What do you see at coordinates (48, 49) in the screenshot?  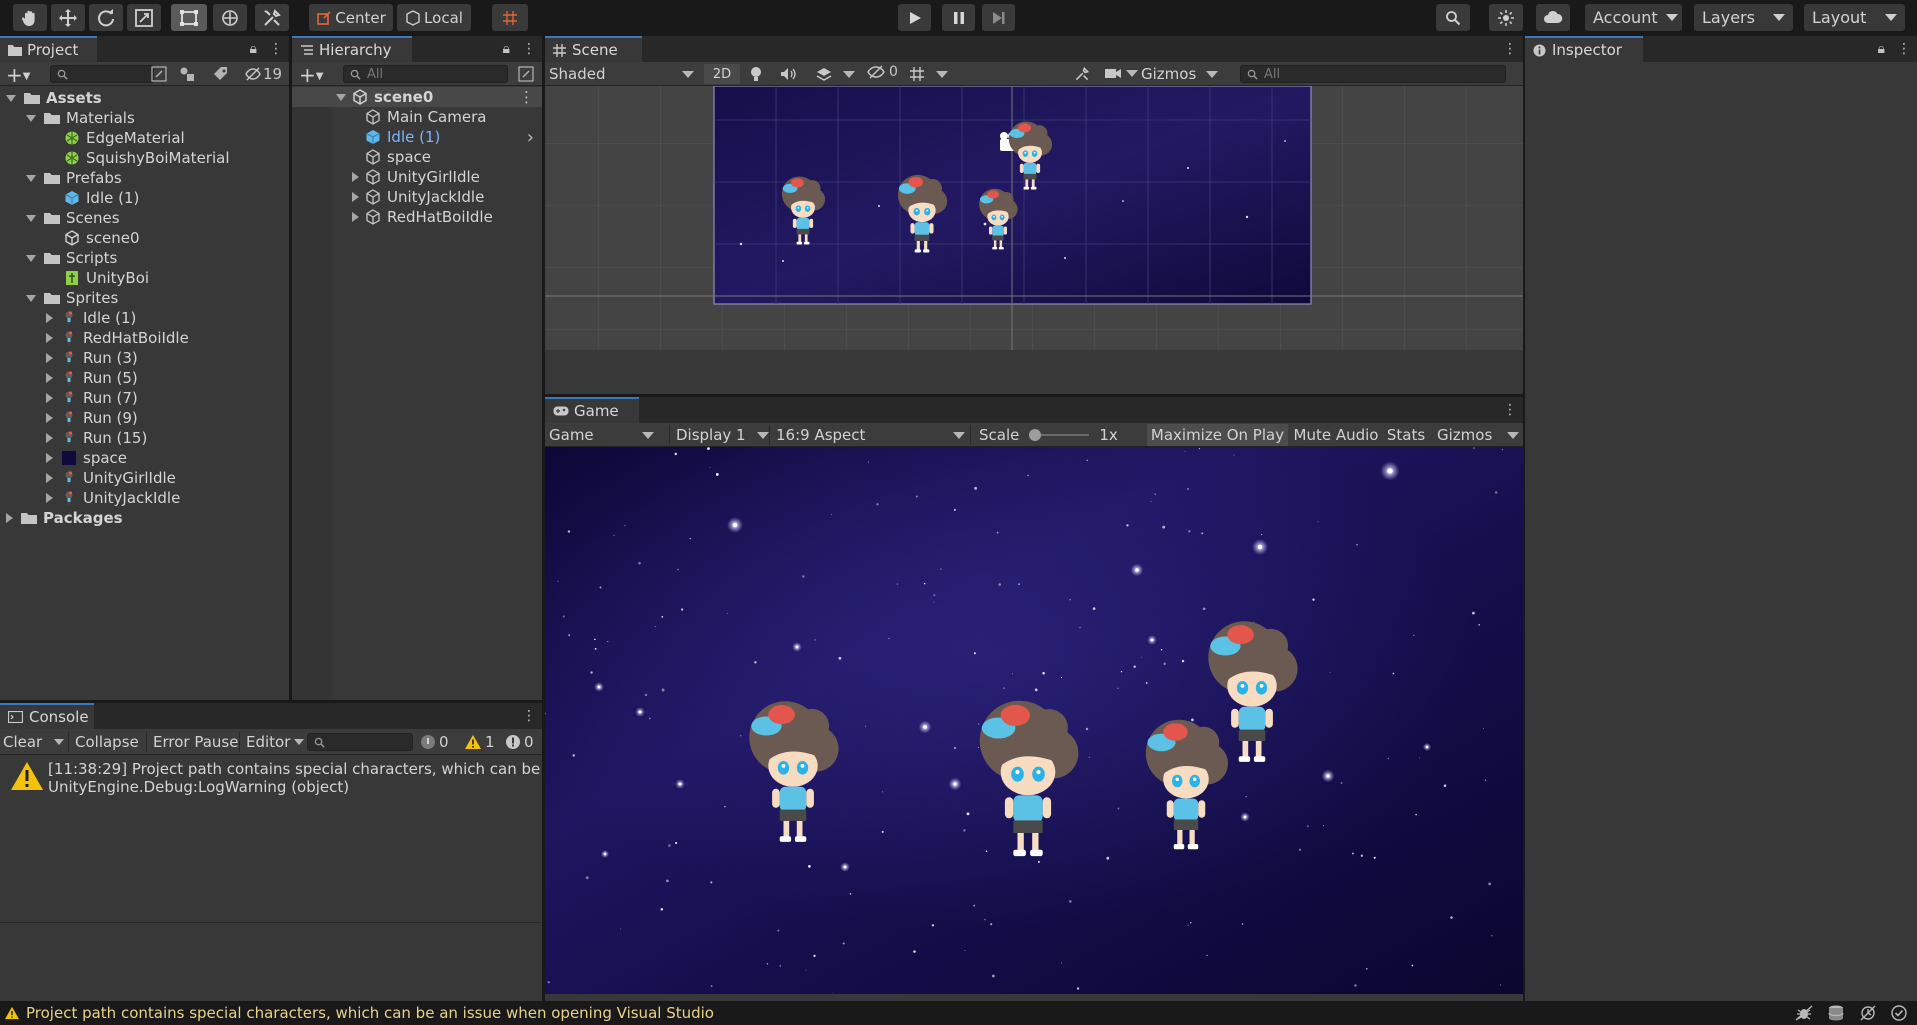 I see `tab-project: Project` at bounding box center [48, 49].